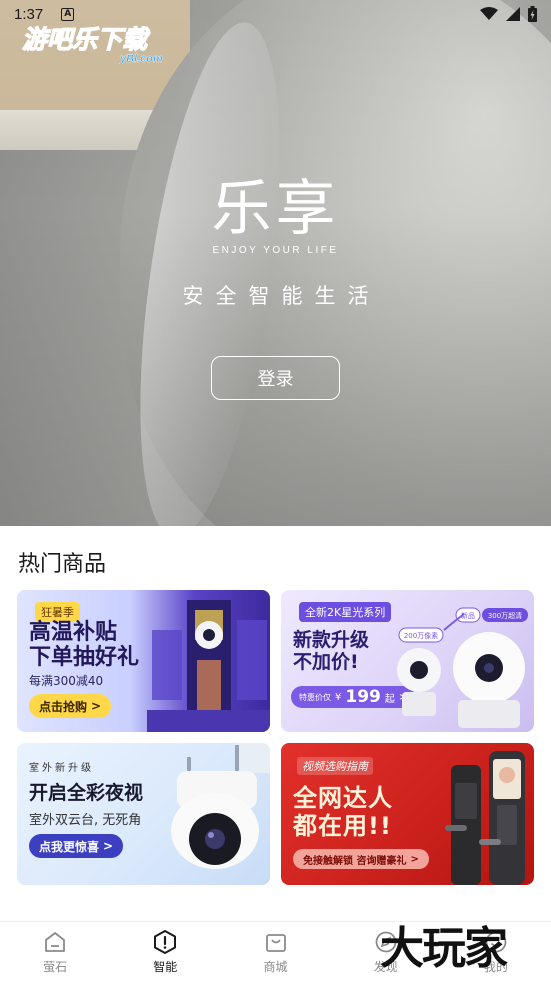 Image resolution: width=551 pixels, height=981 pixels. Describe the element at coordinates (462, 667) in the screenshot. I see `camera-product-image: 200万像素 新品 300万超清` at that location.